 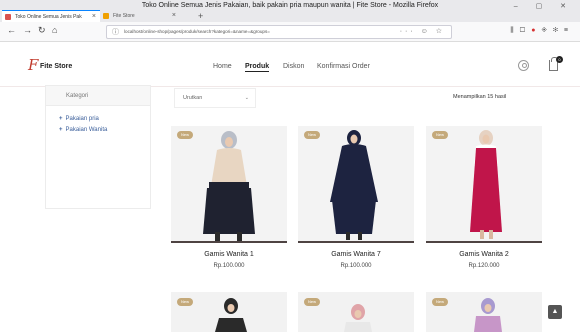 I want to click on category-sidebar: Kategori + Pakaian pria + Pakaian Wanita, so click(x=98, y=147).